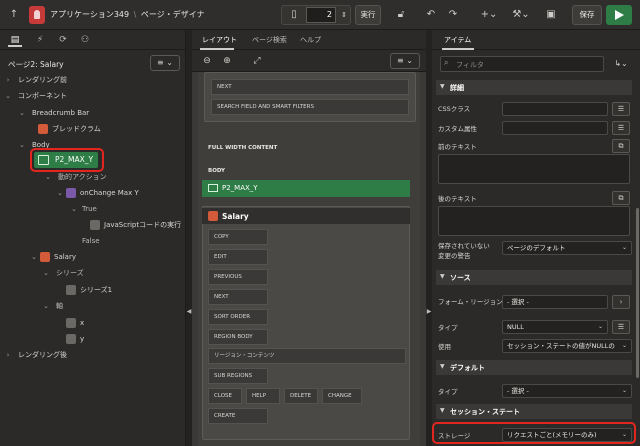  What do you see at coordinates (344, 15) in the screenshot?
I see `page-stepper-icon: ⇕` at bounding box center [344, 15].